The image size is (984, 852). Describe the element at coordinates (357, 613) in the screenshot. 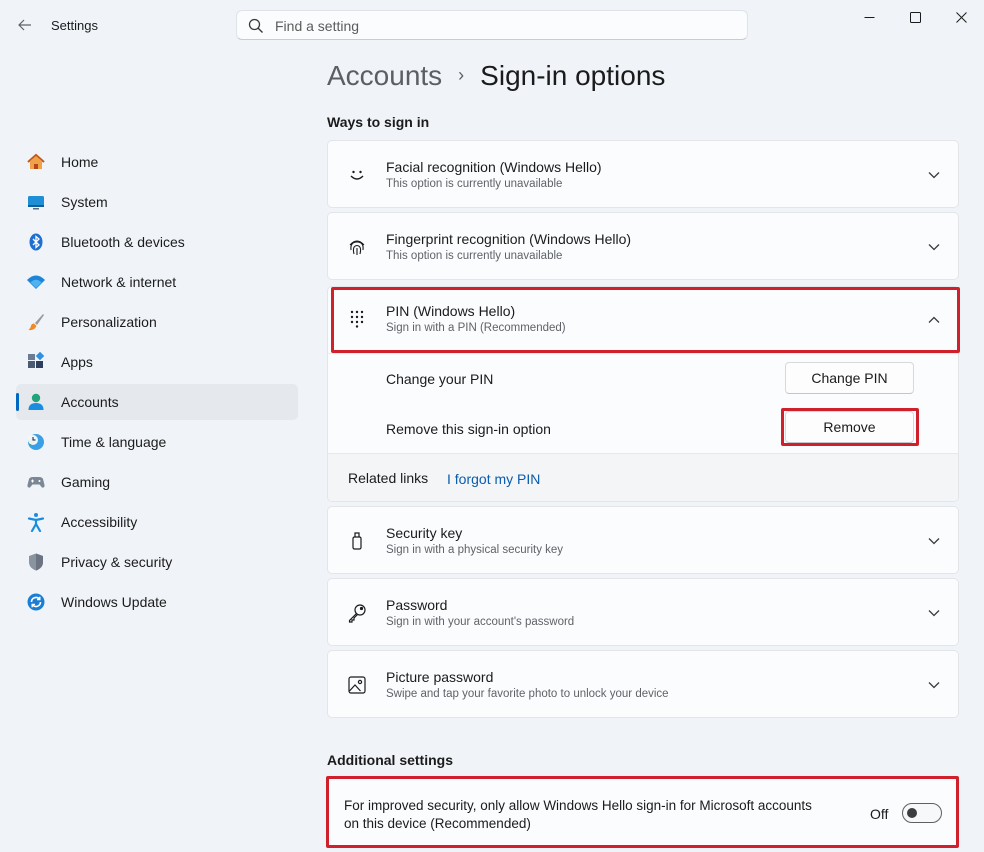

I see `key-icon` at that location.